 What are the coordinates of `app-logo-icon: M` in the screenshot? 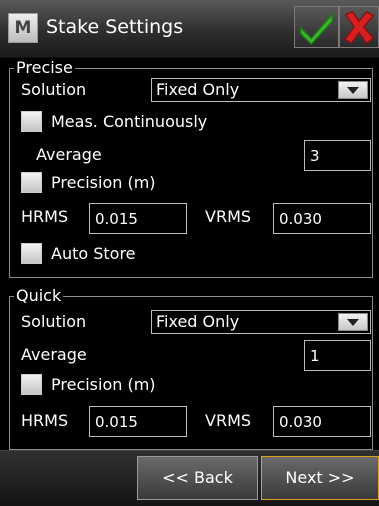 It's located at (23, 28).